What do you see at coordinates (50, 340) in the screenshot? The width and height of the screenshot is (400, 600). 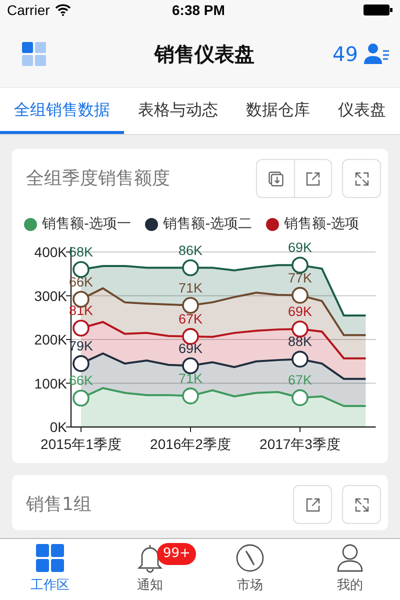 I see `y-tick-label: 200K` at bounding box center [50, 340].